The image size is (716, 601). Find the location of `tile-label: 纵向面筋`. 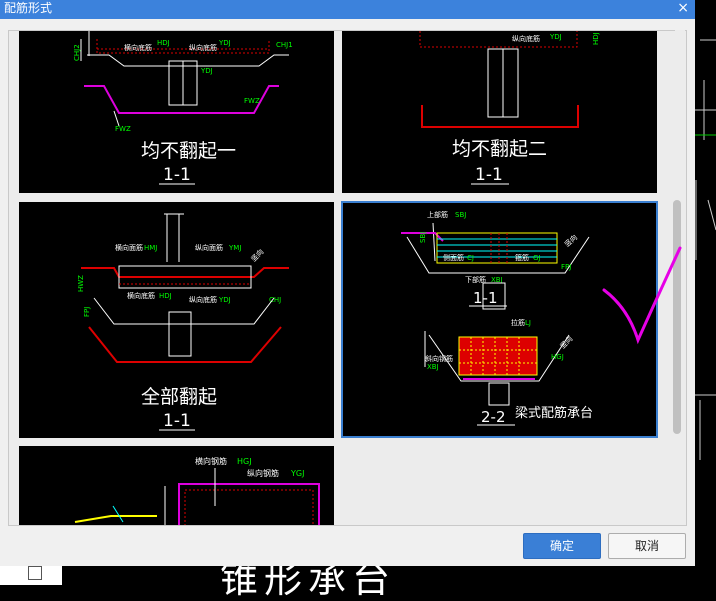

tile-label: 纵向面筋 is located at coordinates (209, 247).